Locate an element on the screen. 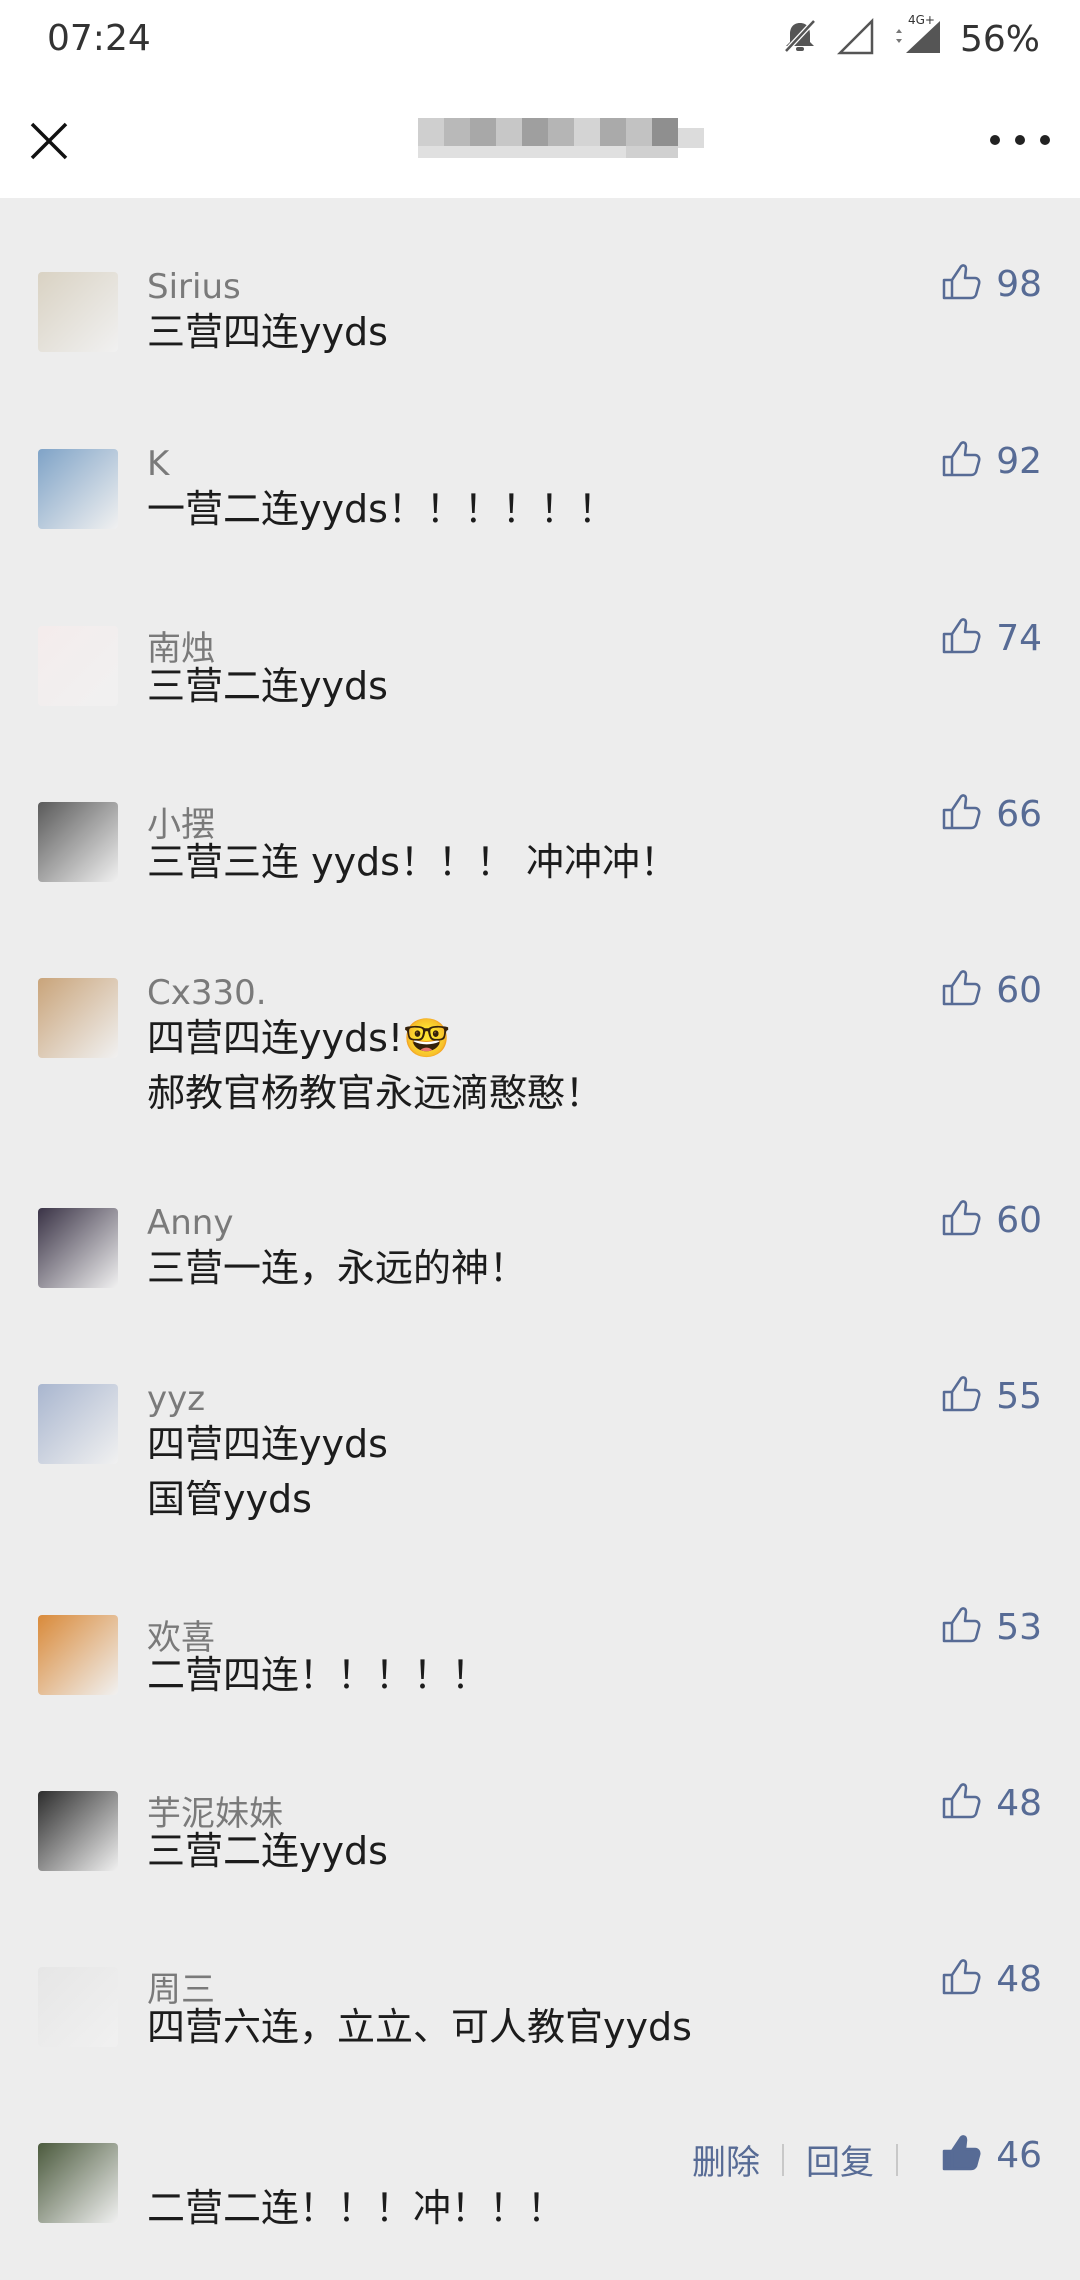  like-button: 98 is located at coordinates (990, 284).